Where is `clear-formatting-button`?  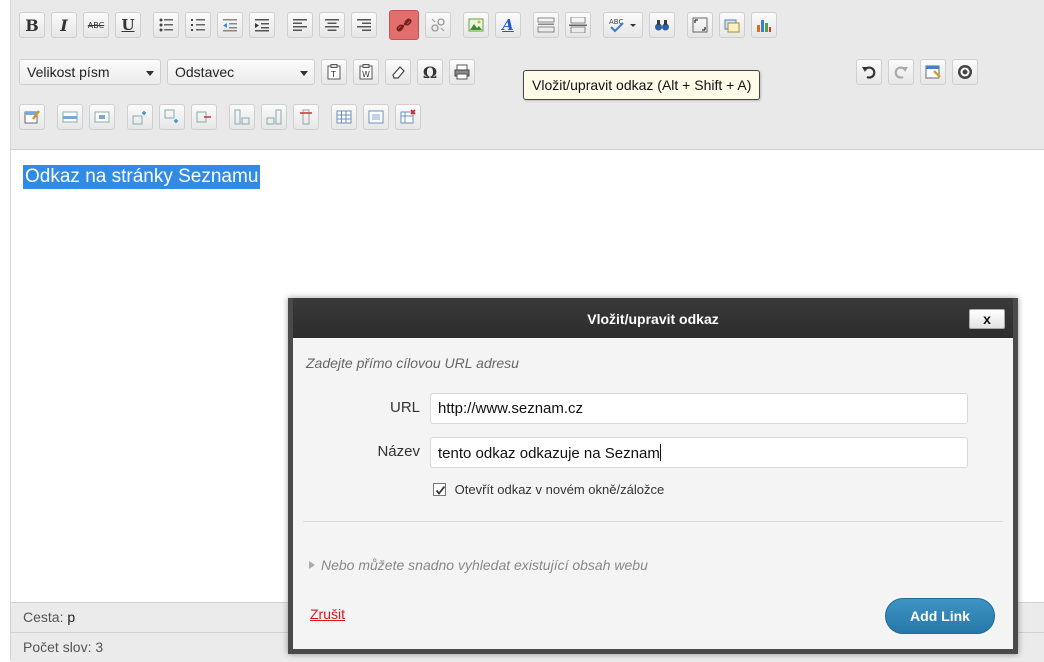
clear-formatting-button is located at coordinates (398, 72).